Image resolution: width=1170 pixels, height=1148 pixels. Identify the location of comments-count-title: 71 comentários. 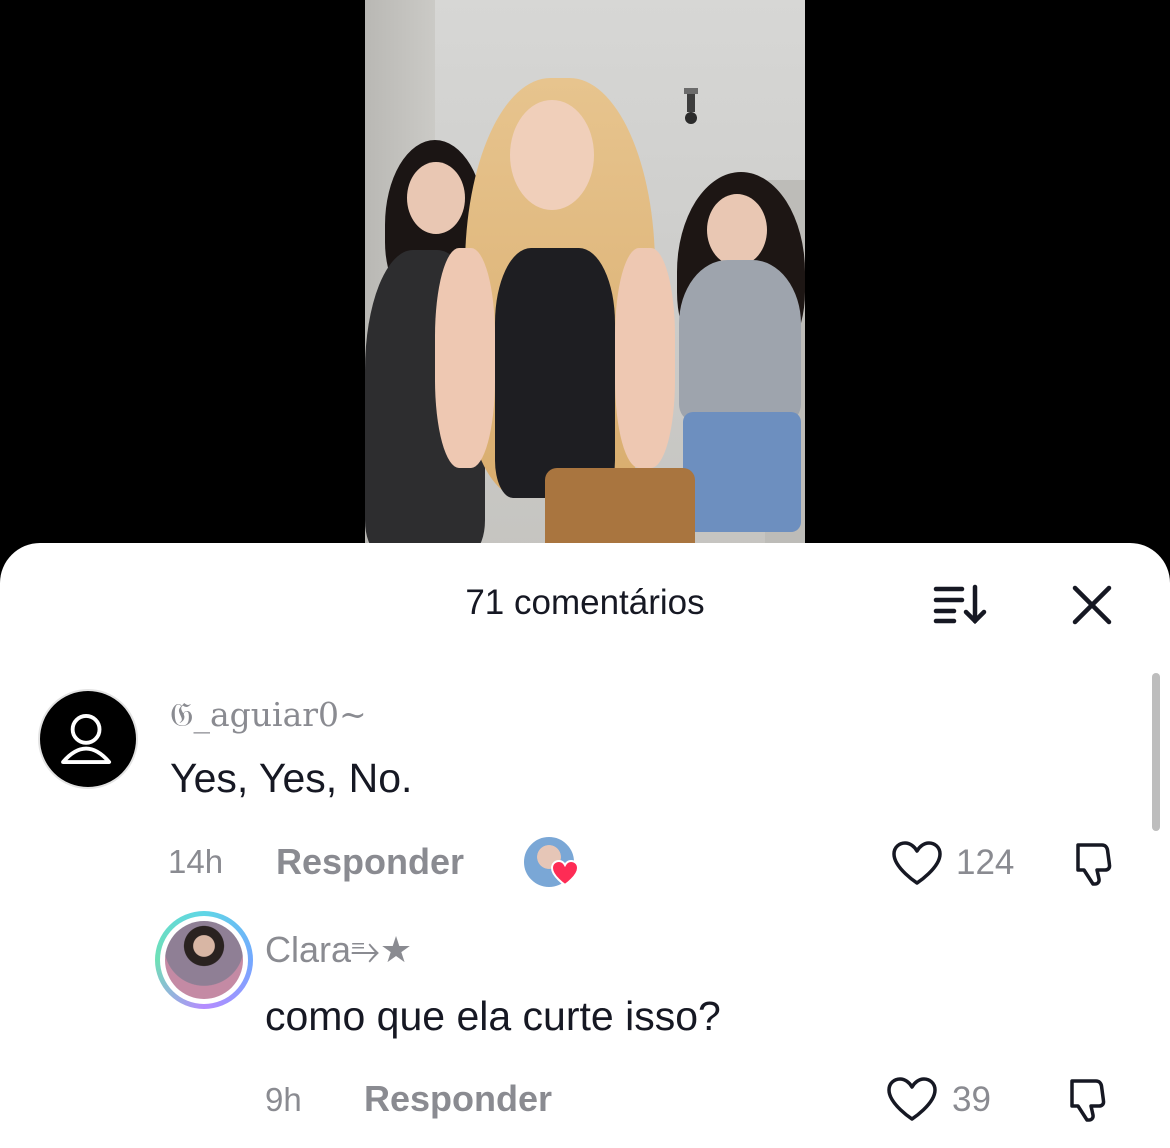
(585, 602).